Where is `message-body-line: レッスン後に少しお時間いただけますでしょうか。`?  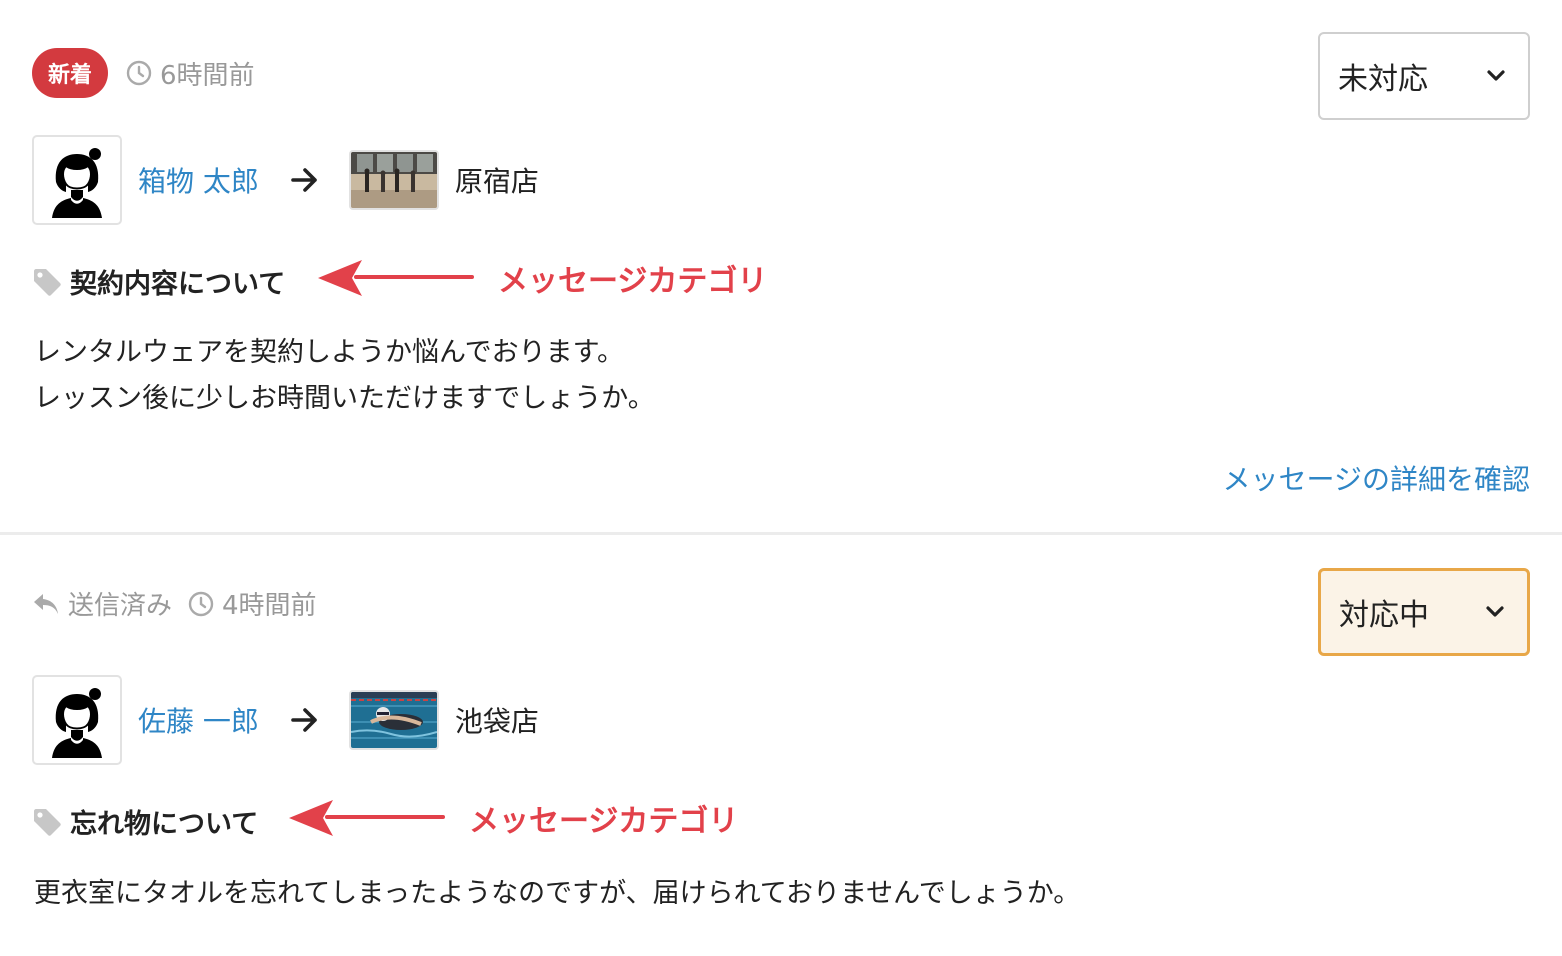
message-body-line: レッスン後に少しお時間いただけますでしょうか。 is located at coordinates (344, 398).